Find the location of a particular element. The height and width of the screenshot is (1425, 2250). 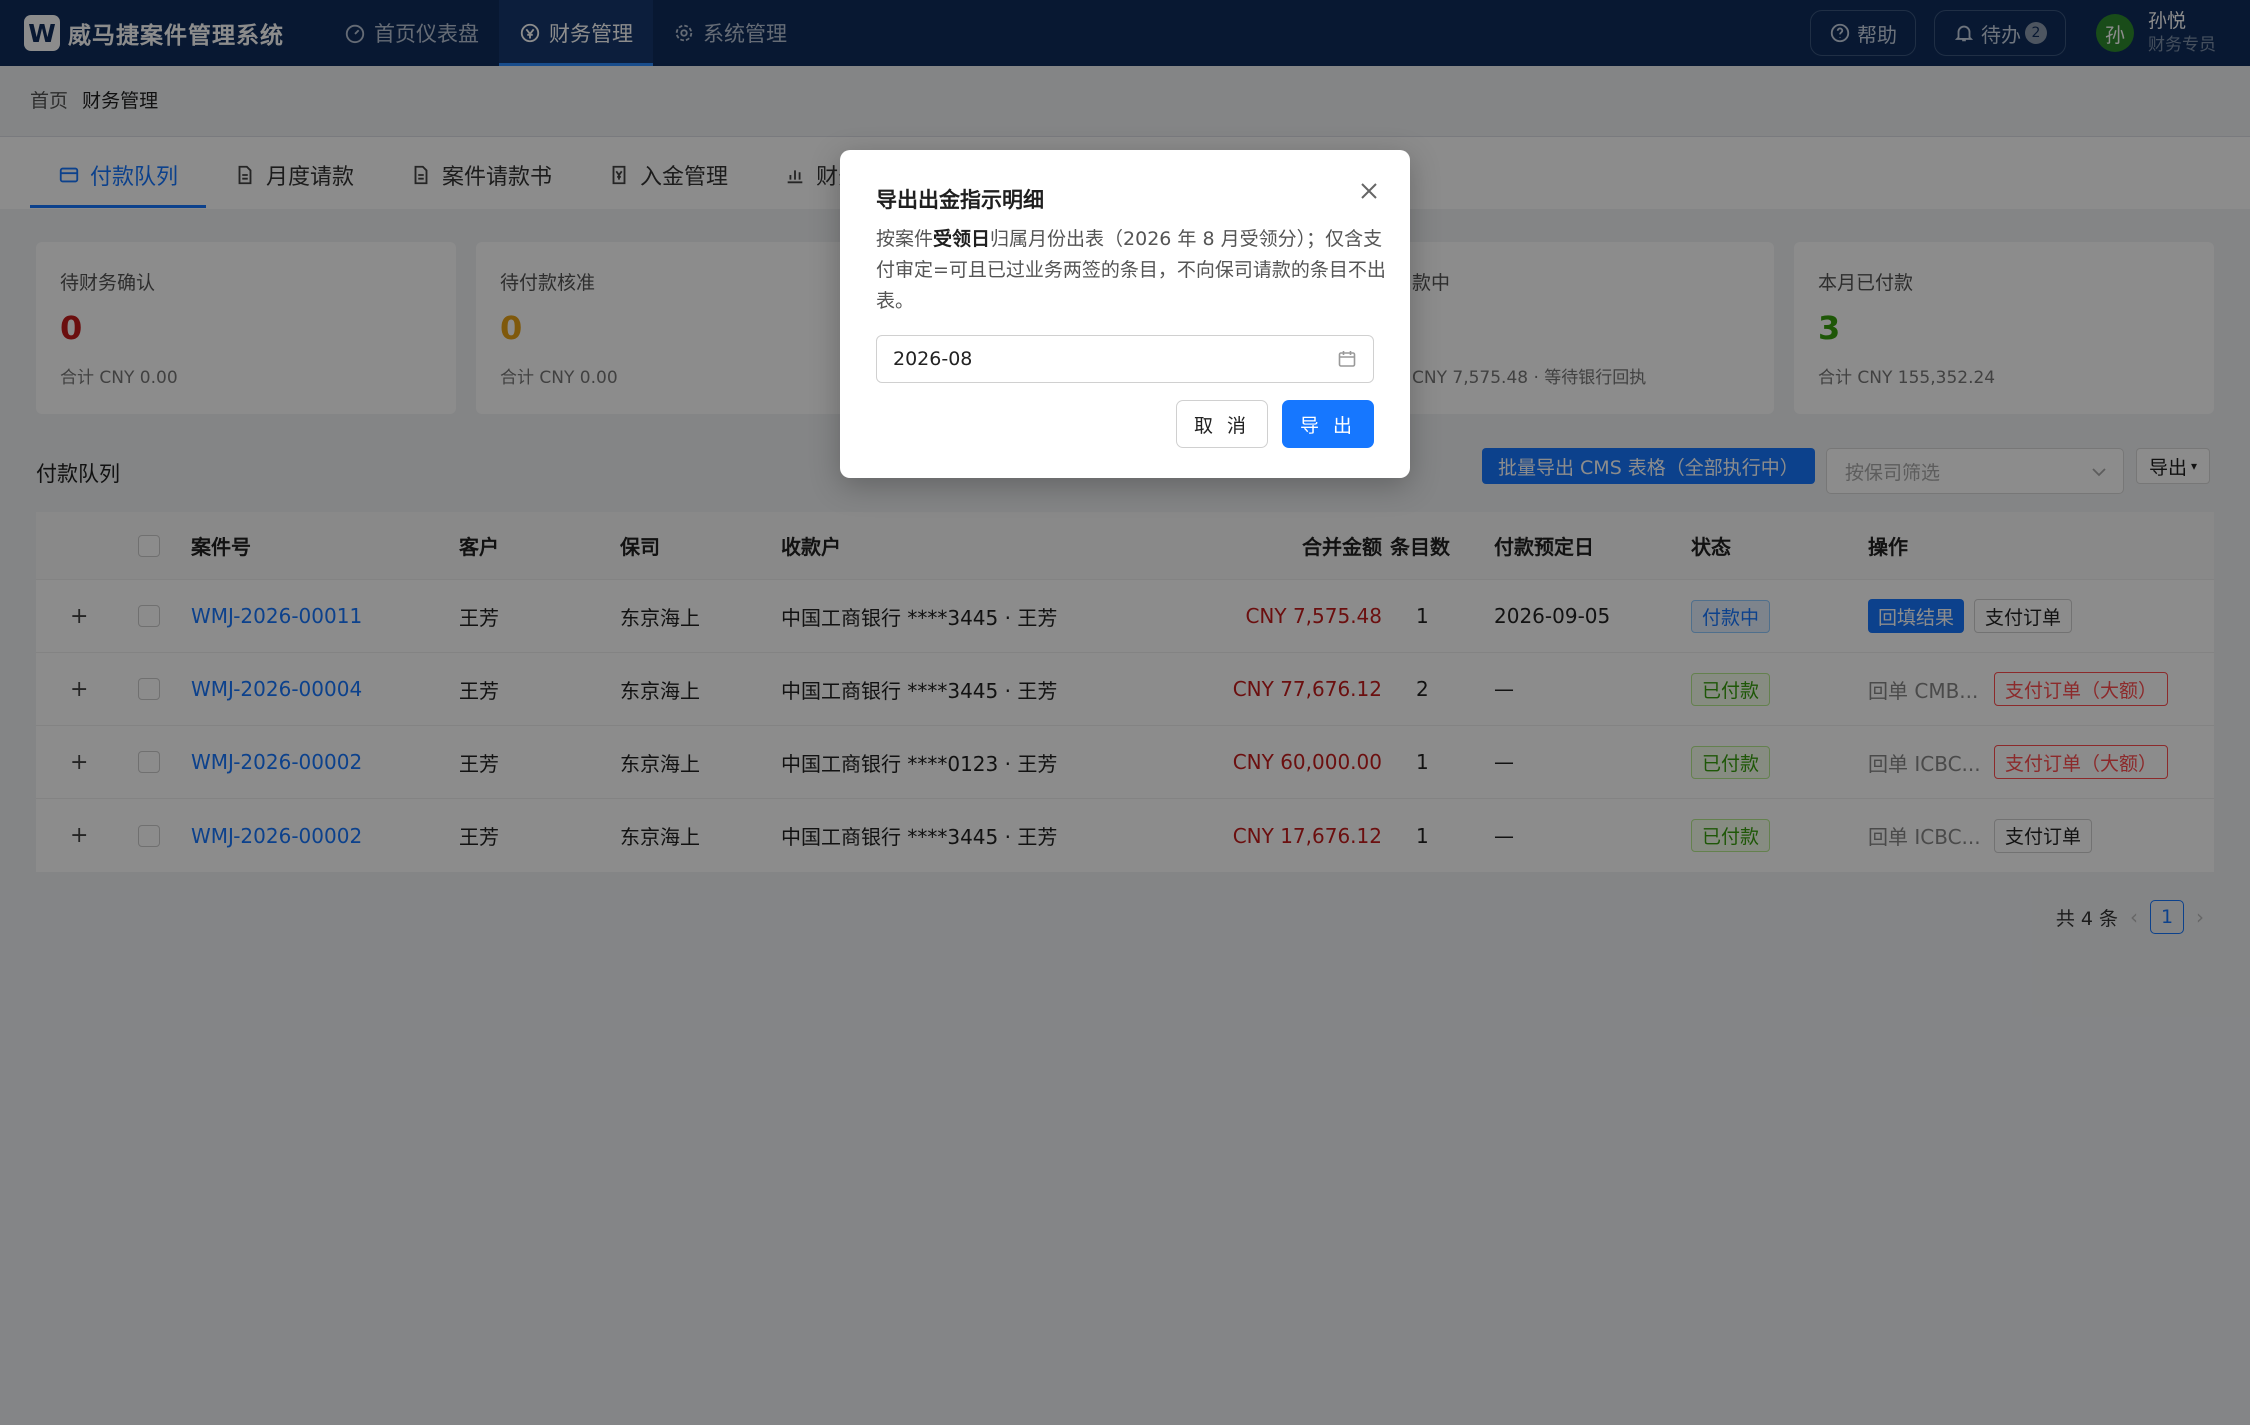

desc-pre: 按案件 is located at coordinates (905, 239).